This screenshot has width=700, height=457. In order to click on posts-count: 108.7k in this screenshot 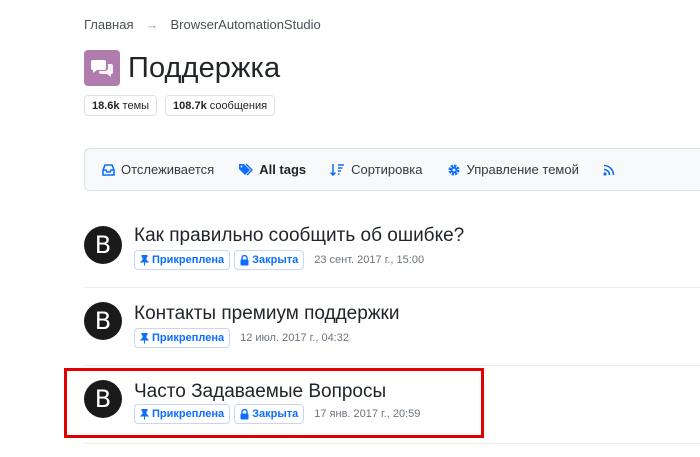, I will do `click(190, 105)`.